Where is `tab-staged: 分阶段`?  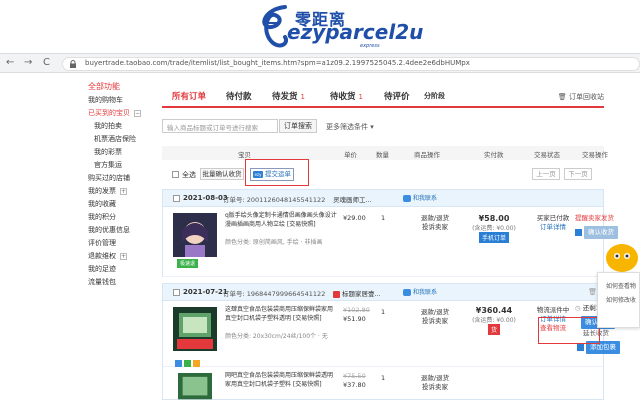 tab-staged: 分阶段 is located at coordinates (434, 96).